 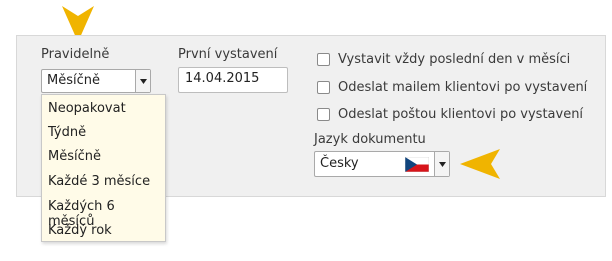 I want to click on frequency-label: Pravidelně, so click(x=75, y=54).